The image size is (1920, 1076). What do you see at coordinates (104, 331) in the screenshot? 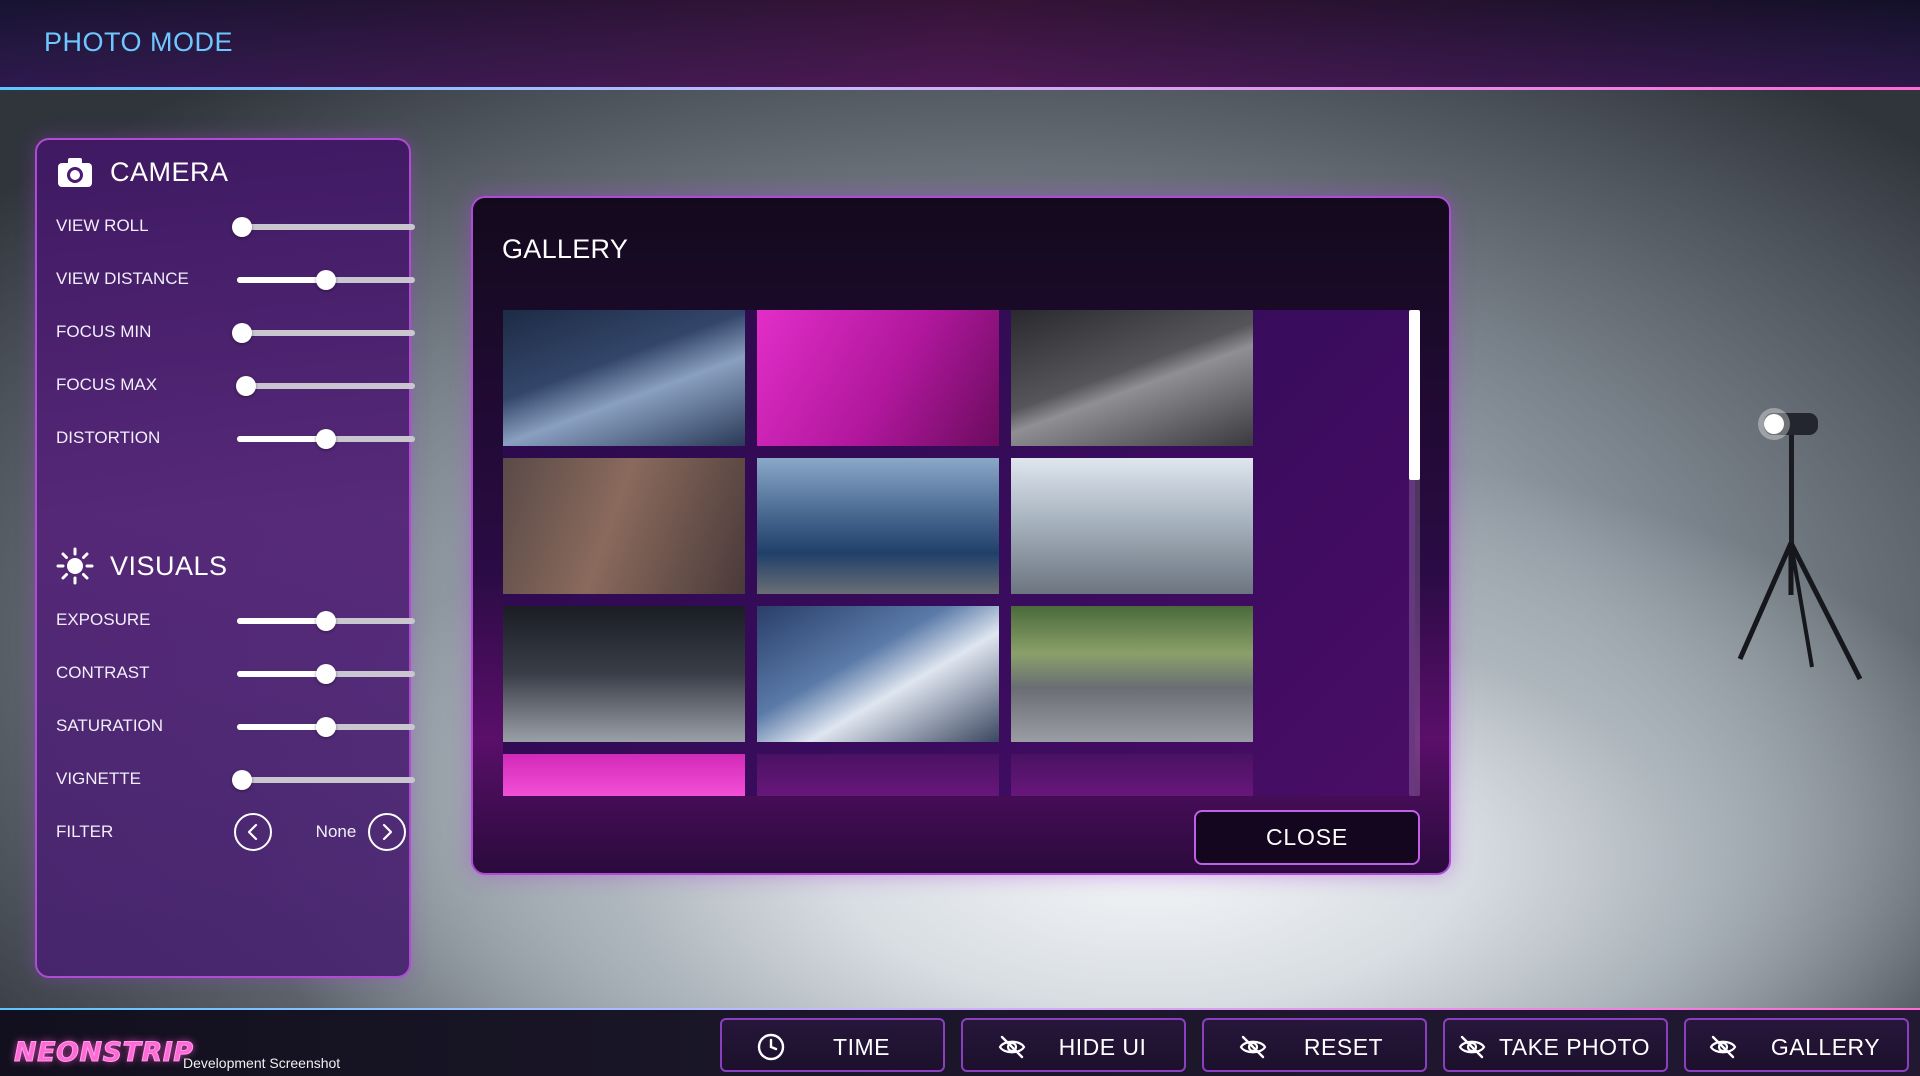
I see `slider-label: FOCUS MIN` at bounding box center [104, 331].